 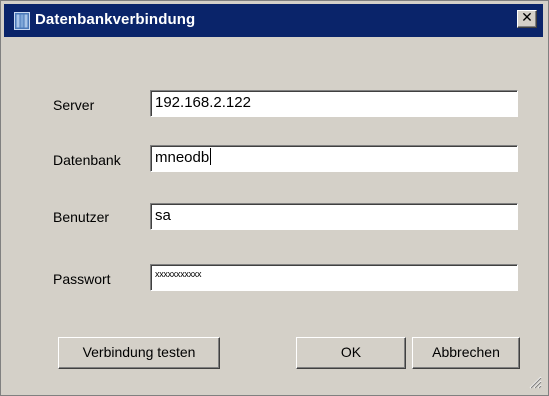 I want to click on database-app-icon, so click(x=22, y=21).